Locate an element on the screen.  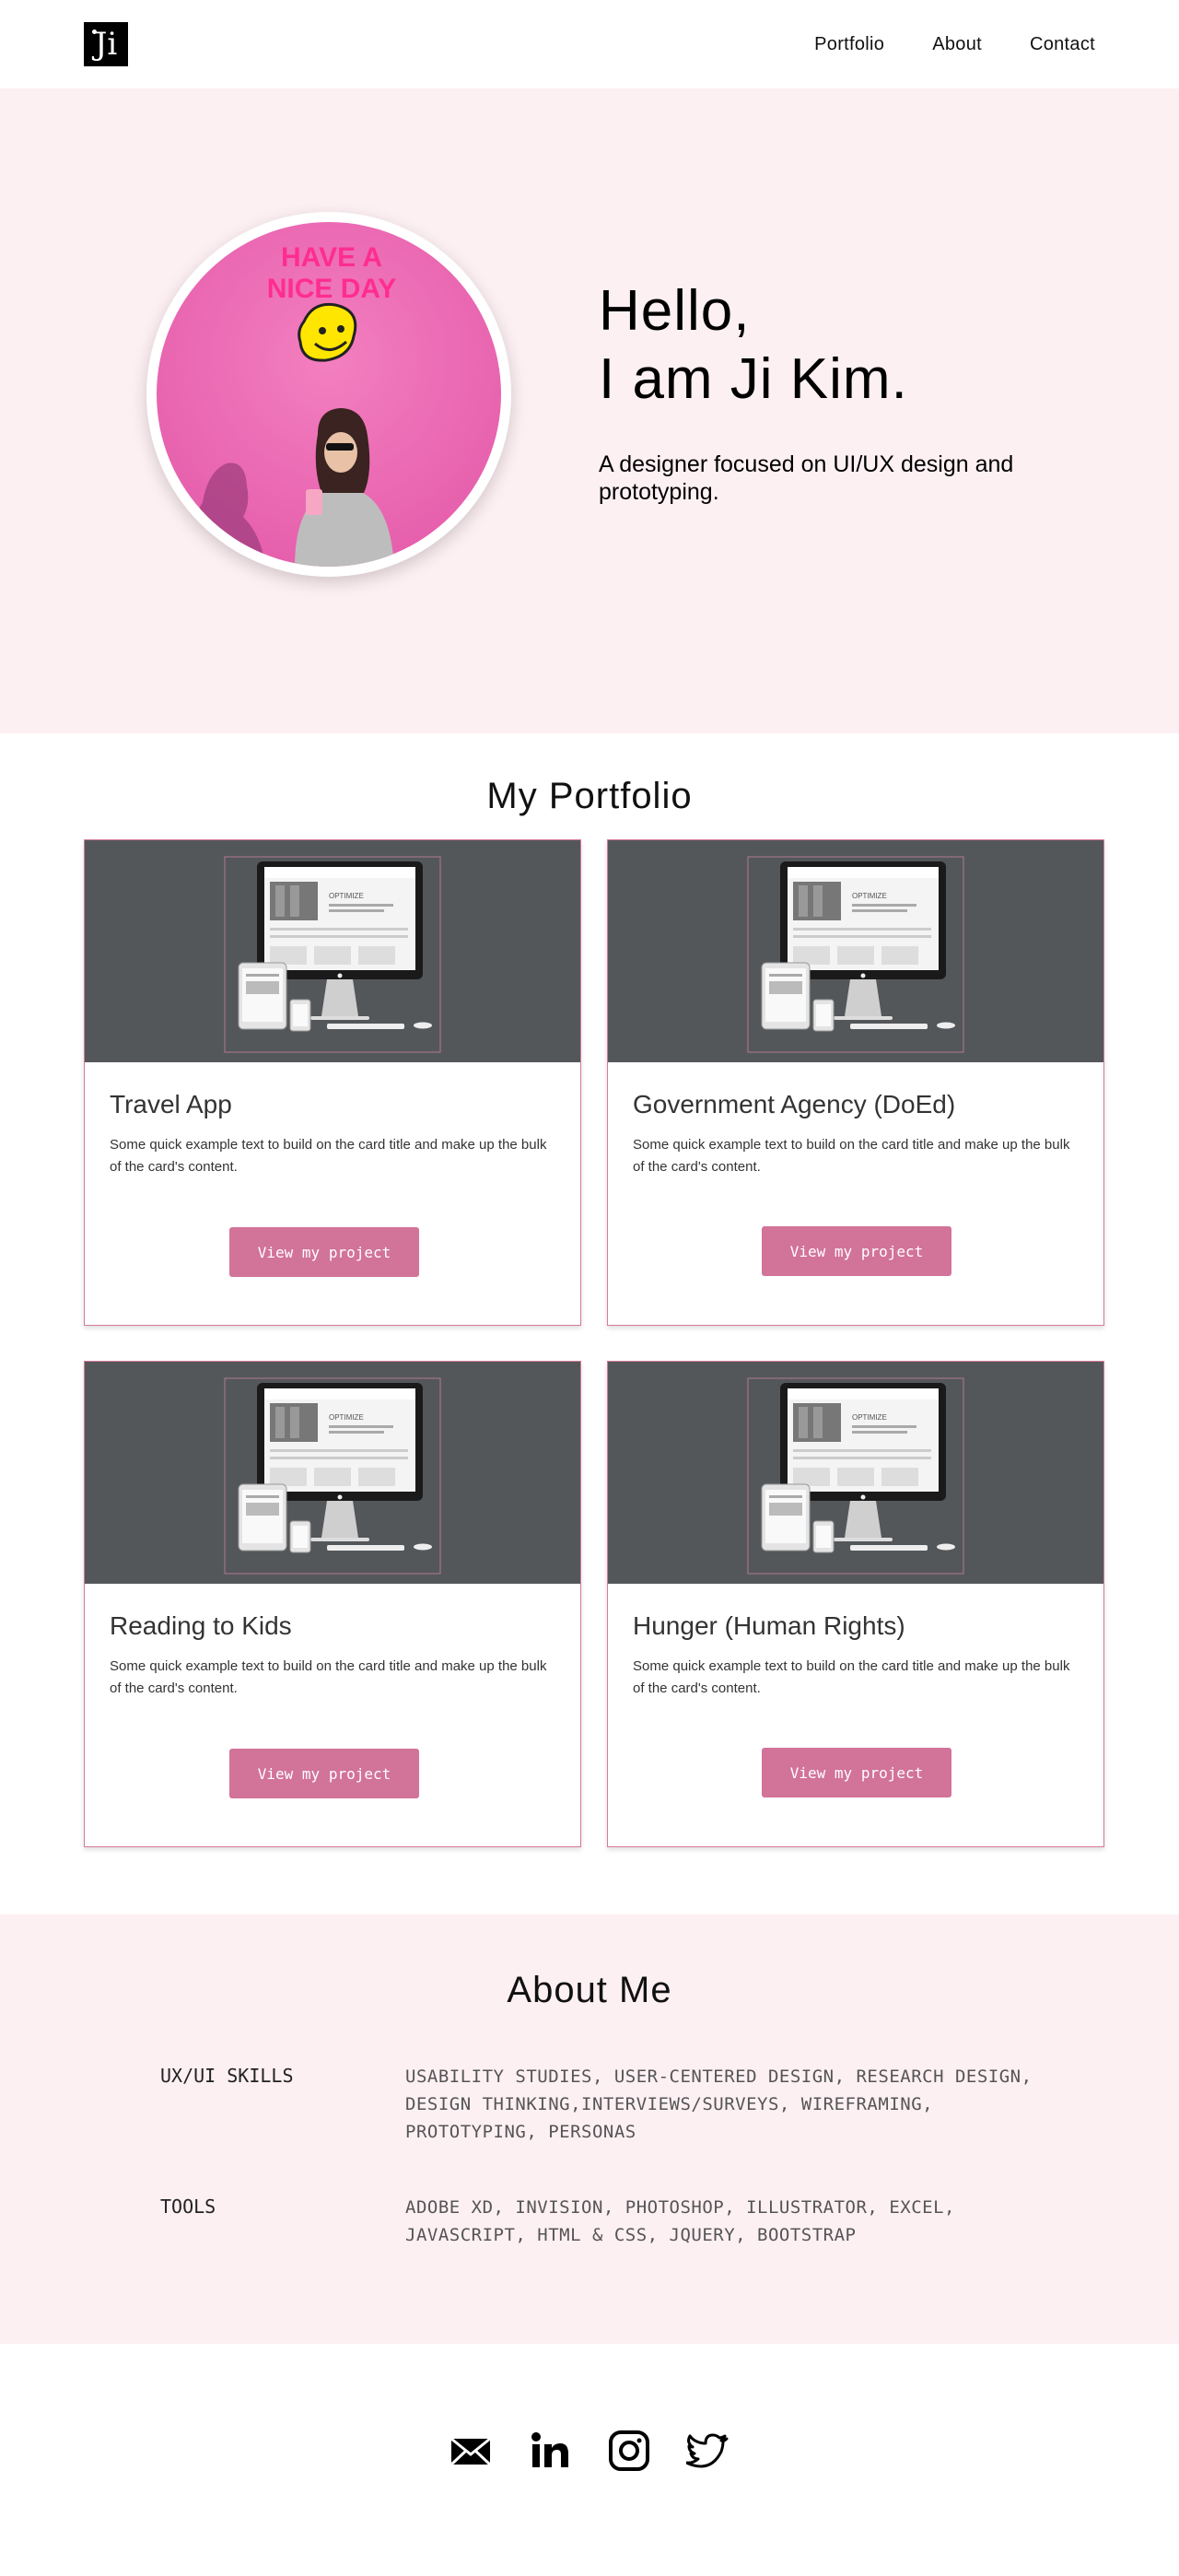
profile-photo-illustration: HAVE A NICE DAY is located at coordinates (329, 395).